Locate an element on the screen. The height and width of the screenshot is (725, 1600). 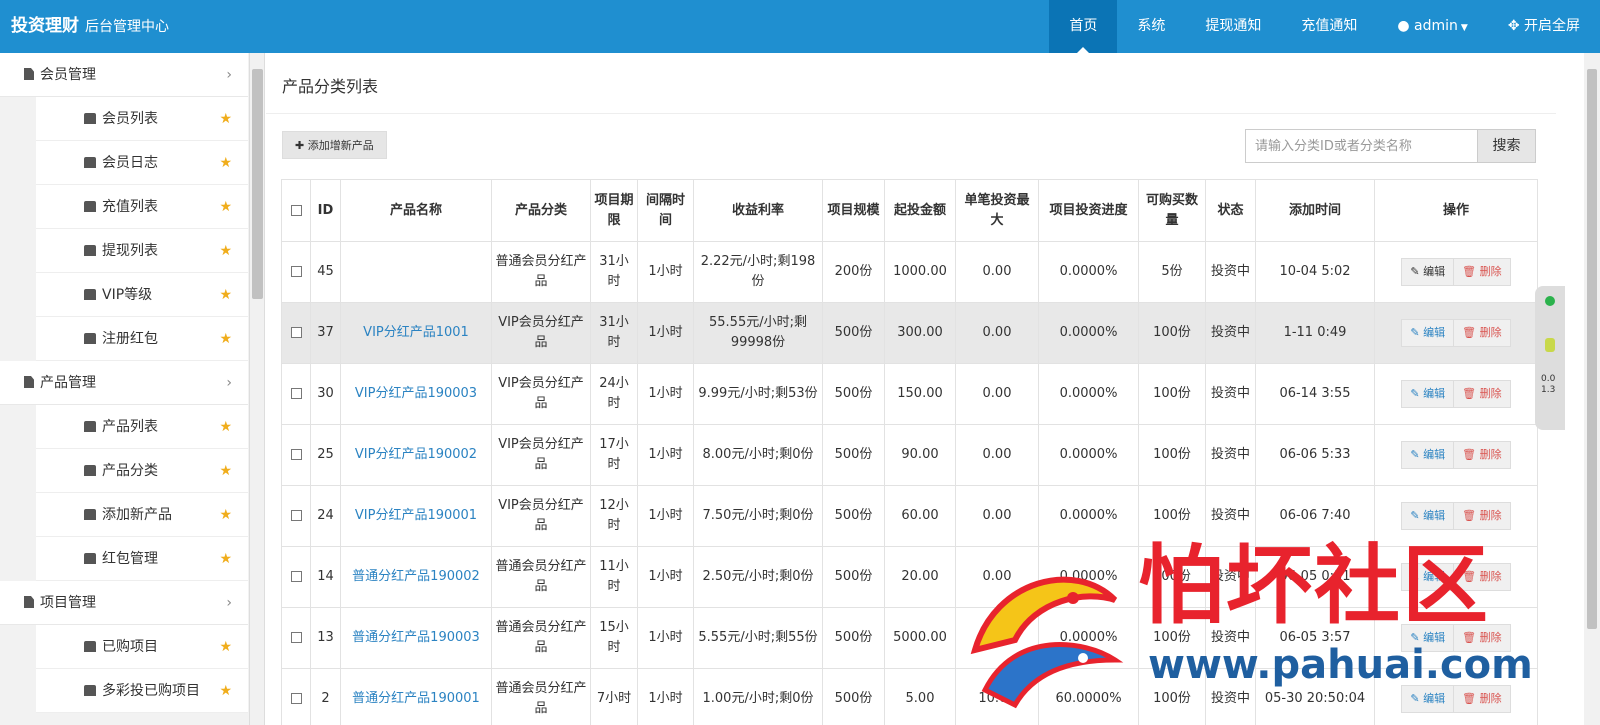
sidebar-item-purchased: 已购项目 ★ is located at coordinates (142, 647).